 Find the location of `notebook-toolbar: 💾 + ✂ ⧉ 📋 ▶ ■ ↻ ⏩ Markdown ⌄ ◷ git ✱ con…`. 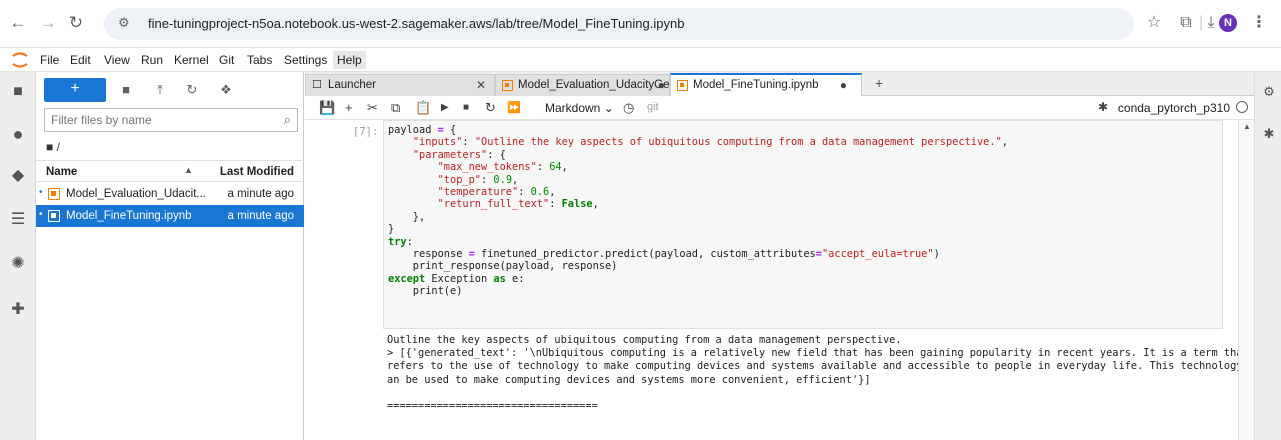

notebook-toolbar: 💾 + ✂ ⧉ 📋 ▶ ■ ↻ ⏩ Markdown ⌄ ◷ git ✱ con… is located at coordinates (779, 108).